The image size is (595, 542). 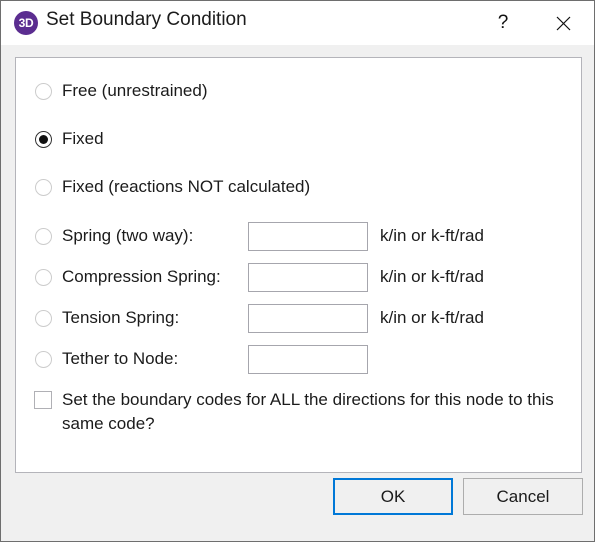 What do you see at coordinates (308, 277) in the screenshot?
I see `compression-spring-input` at bounding box center [308, 277].